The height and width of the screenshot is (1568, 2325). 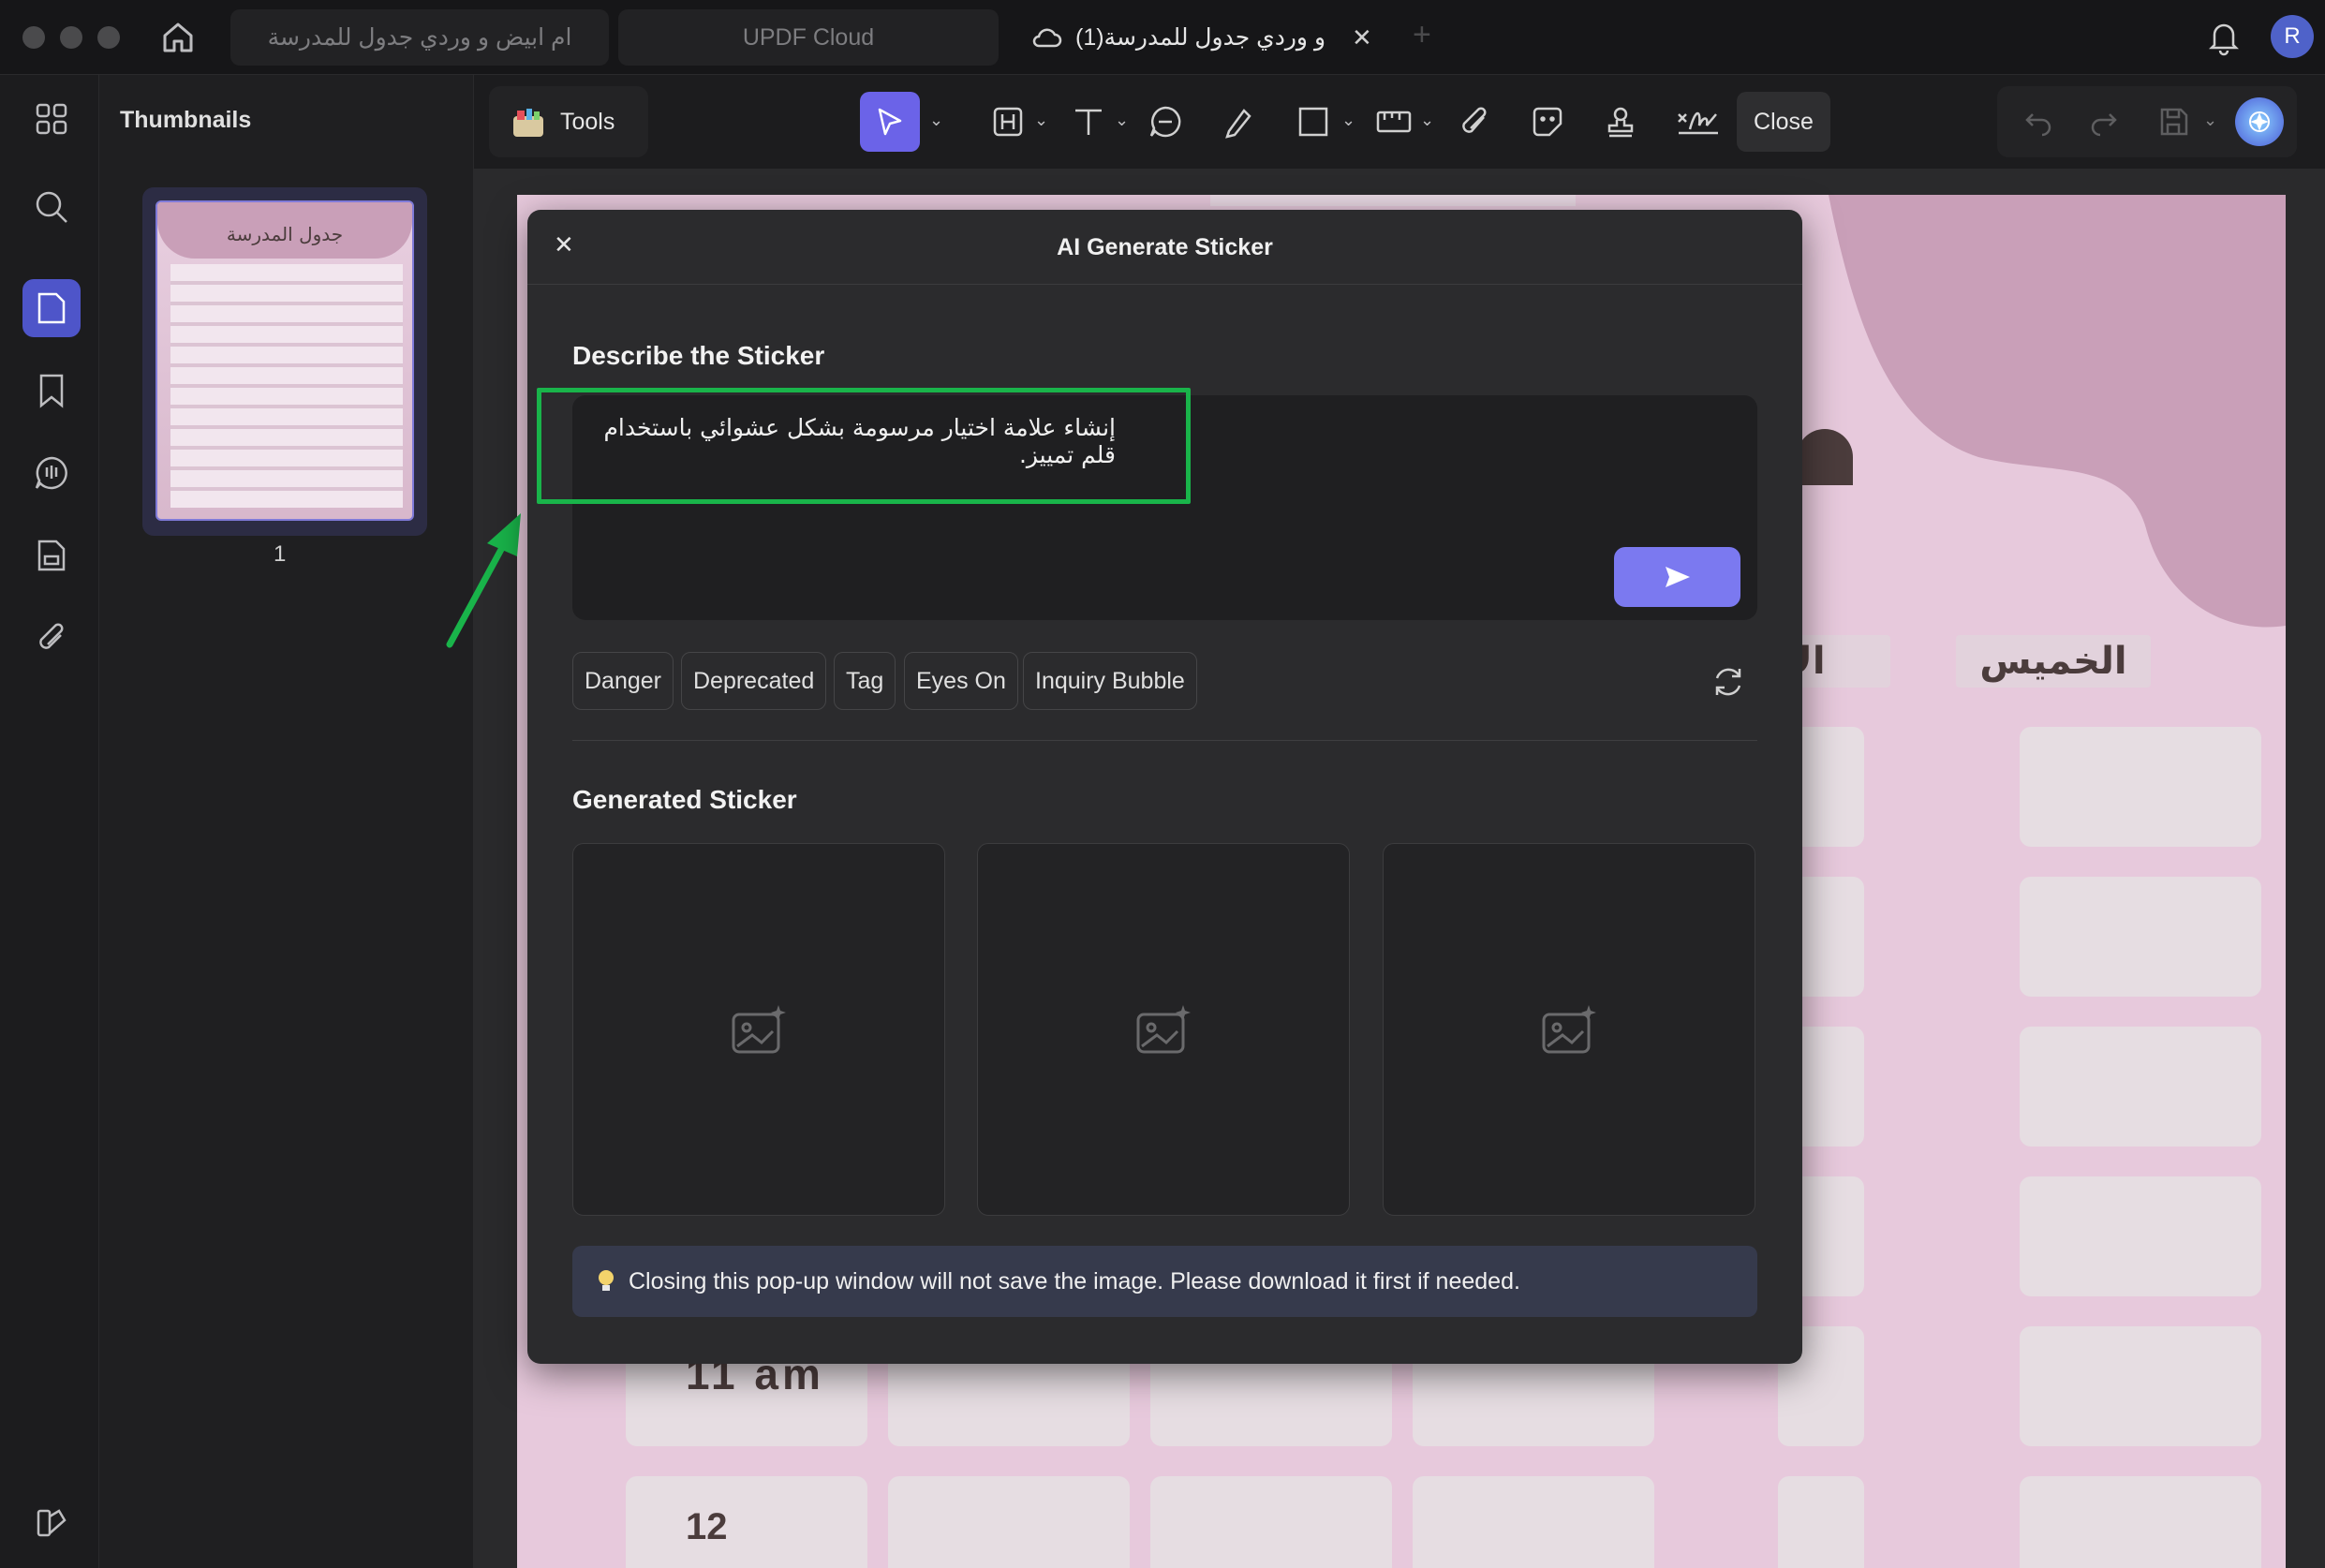 I want to click on section-divider, so click(x=1164, y=740).